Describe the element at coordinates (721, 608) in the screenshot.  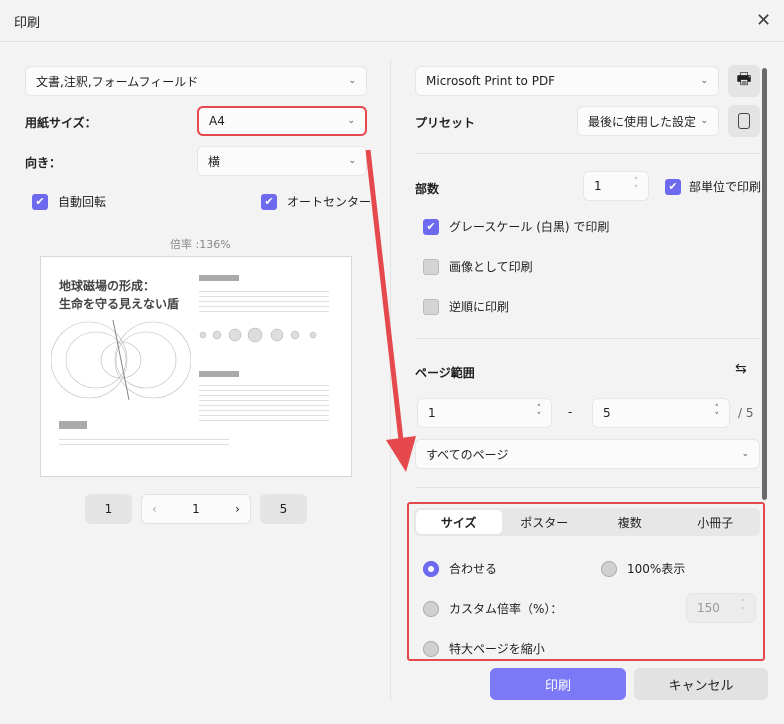
I see `custom-scale-input: 150 ˄ ˅` at that location.